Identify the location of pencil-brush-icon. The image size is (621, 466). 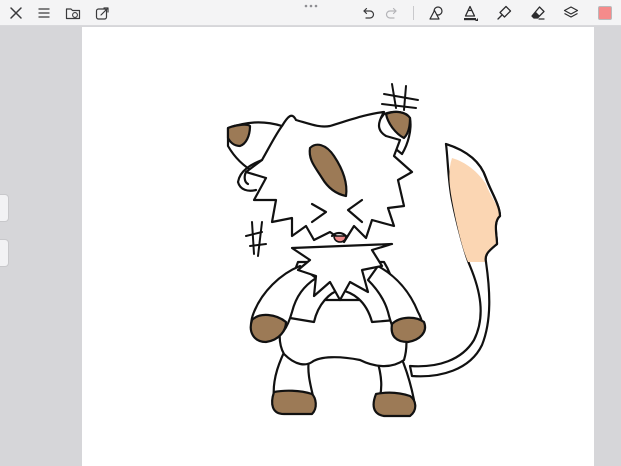
(471, 13).